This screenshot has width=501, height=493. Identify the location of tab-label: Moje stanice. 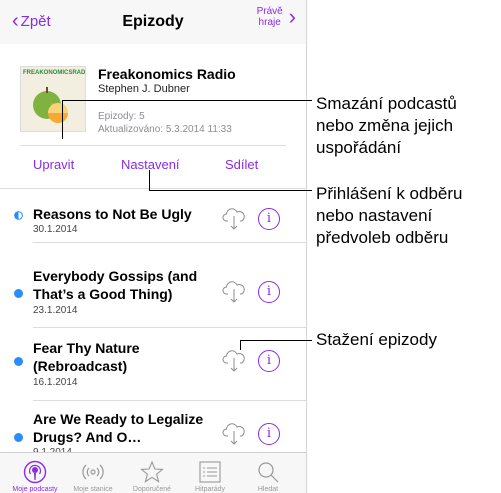
(93, 489).